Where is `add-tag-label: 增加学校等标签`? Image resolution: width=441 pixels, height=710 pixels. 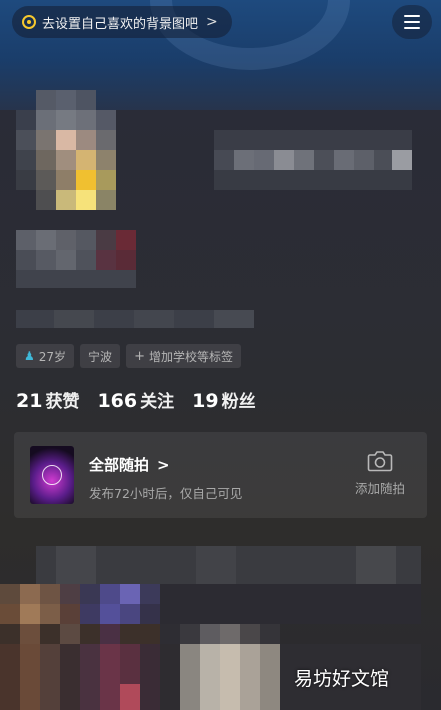 add-tag-label: 增加学校等标签 is located at coordinates (190, 356).